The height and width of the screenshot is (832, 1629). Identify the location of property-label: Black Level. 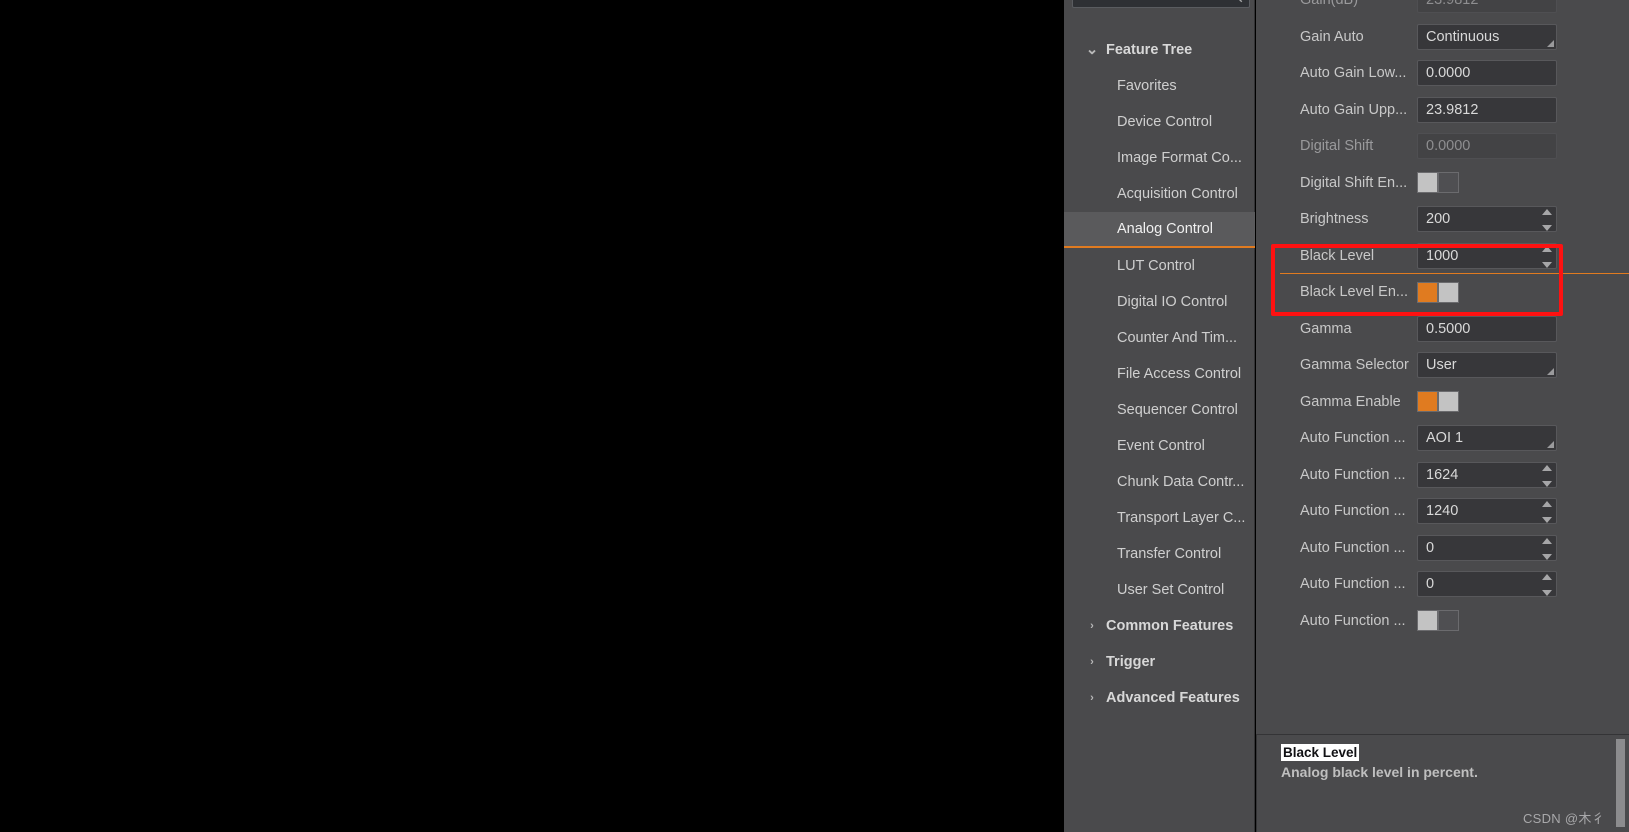
(1337, 255).